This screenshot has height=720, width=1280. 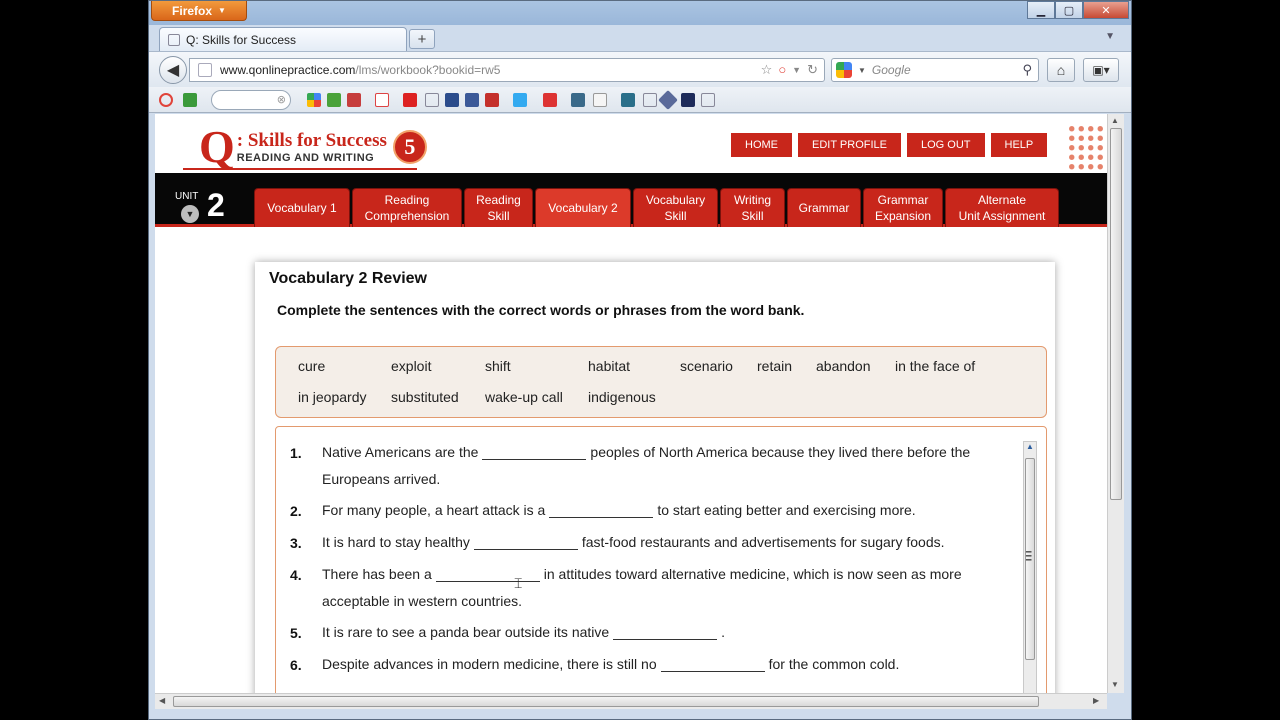 What do you see at coordinates (812, 70) in the screenshot?
I see `reload-icon: ↻` at bounding box center [812, 70].